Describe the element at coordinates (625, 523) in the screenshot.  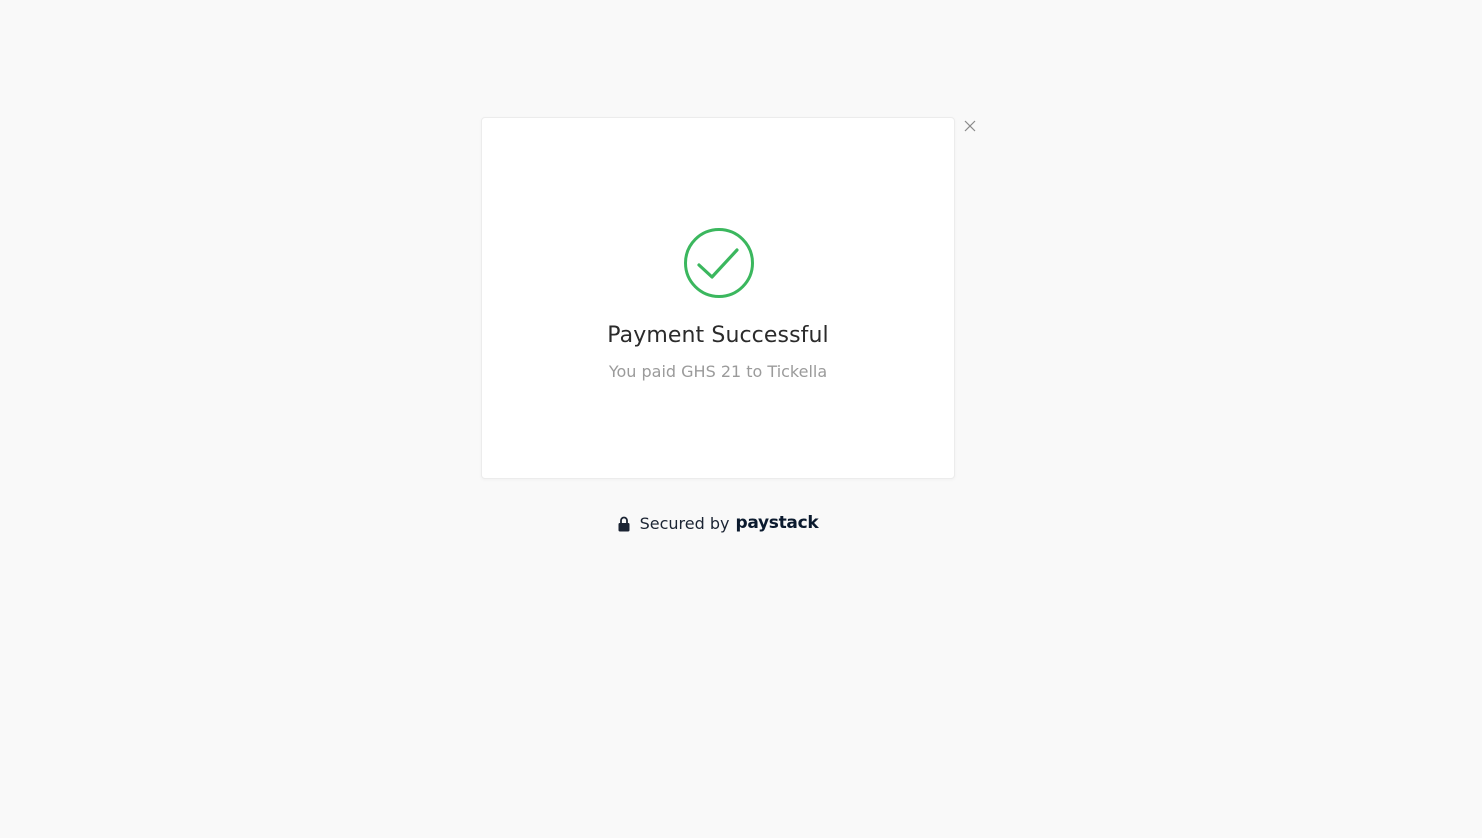
I see `lock-icon` at that location.